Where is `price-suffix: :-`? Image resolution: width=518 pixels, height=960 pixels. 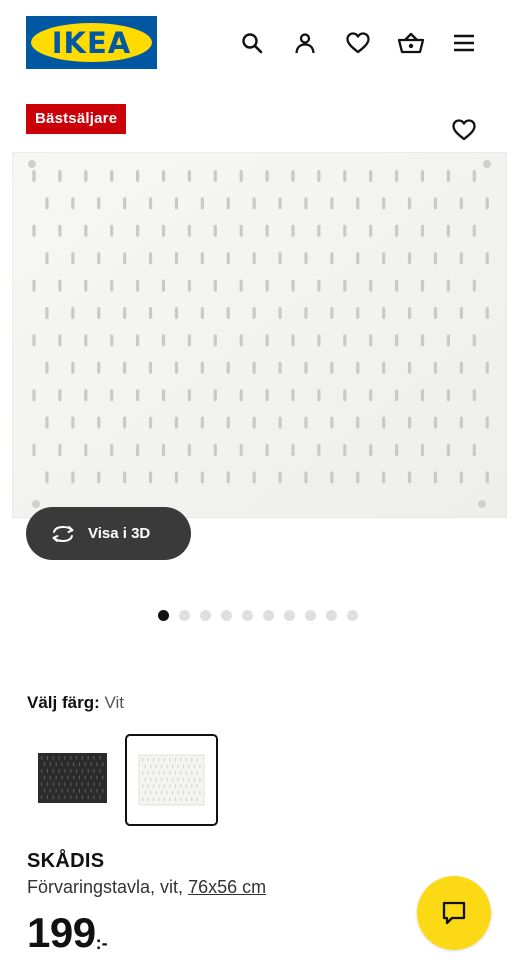
price-suffix: :- is located at coordinates (101, 943).